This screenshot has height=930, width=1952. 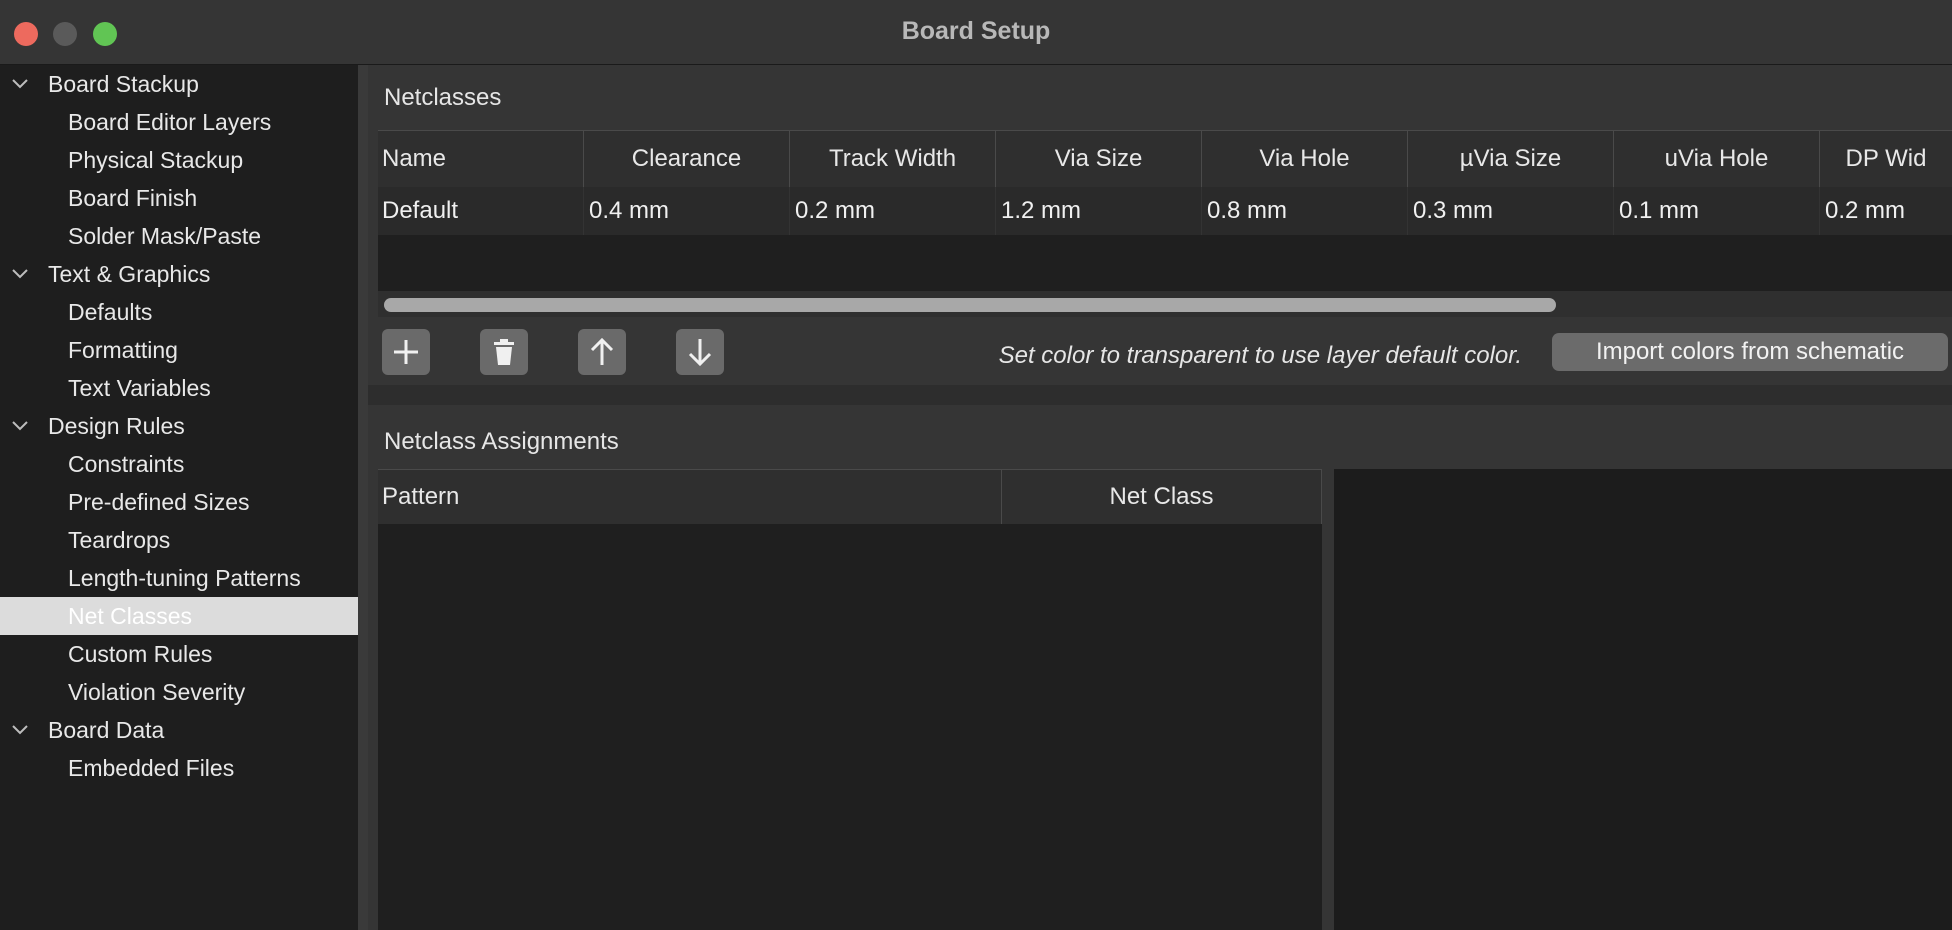 What do you see at coordinates (501, 441) in the screenshot?
I see `assignments-title: Netclass Assignments` at bounding box center [501, 441].